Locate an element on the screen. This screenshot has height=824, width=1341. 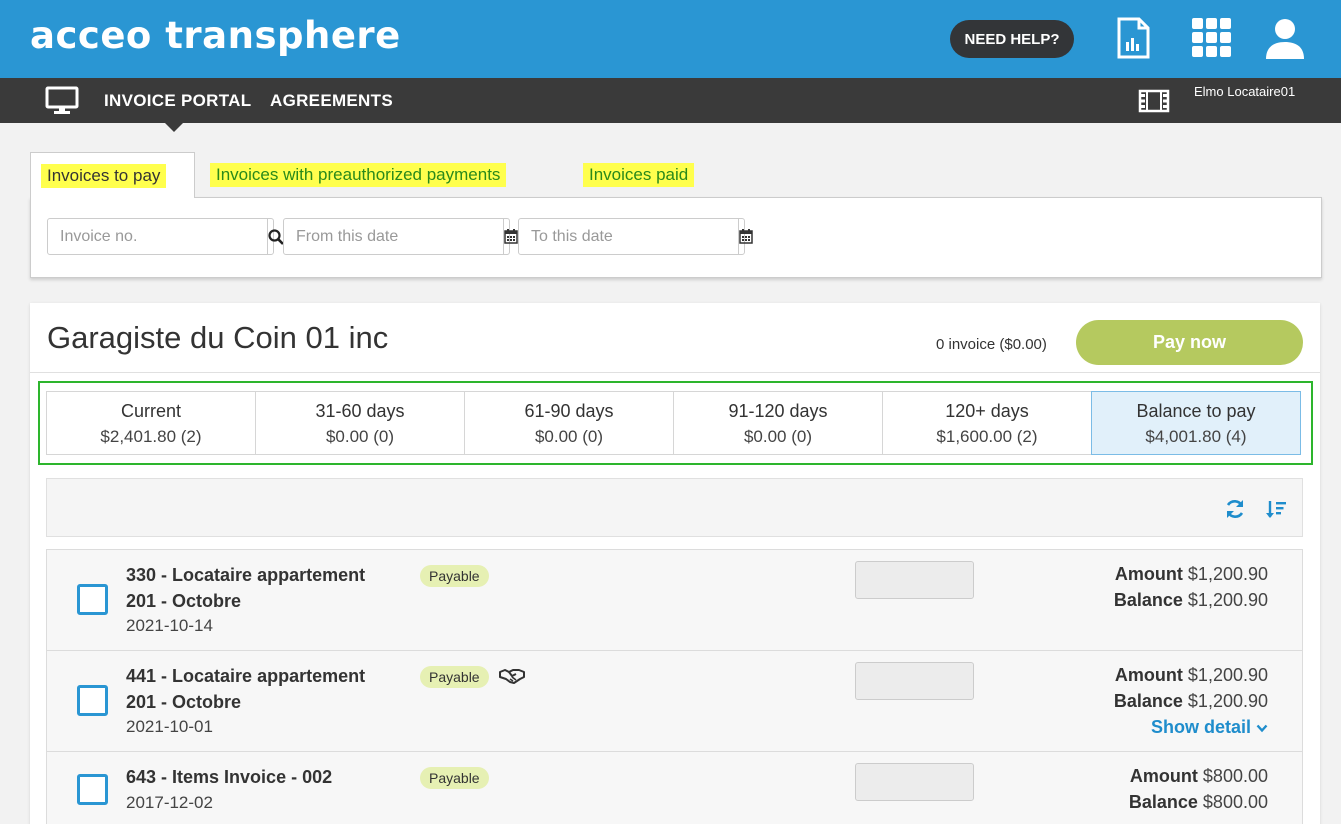
aging-value: $1,600.00 (2) is located at coordinates (987, 436).